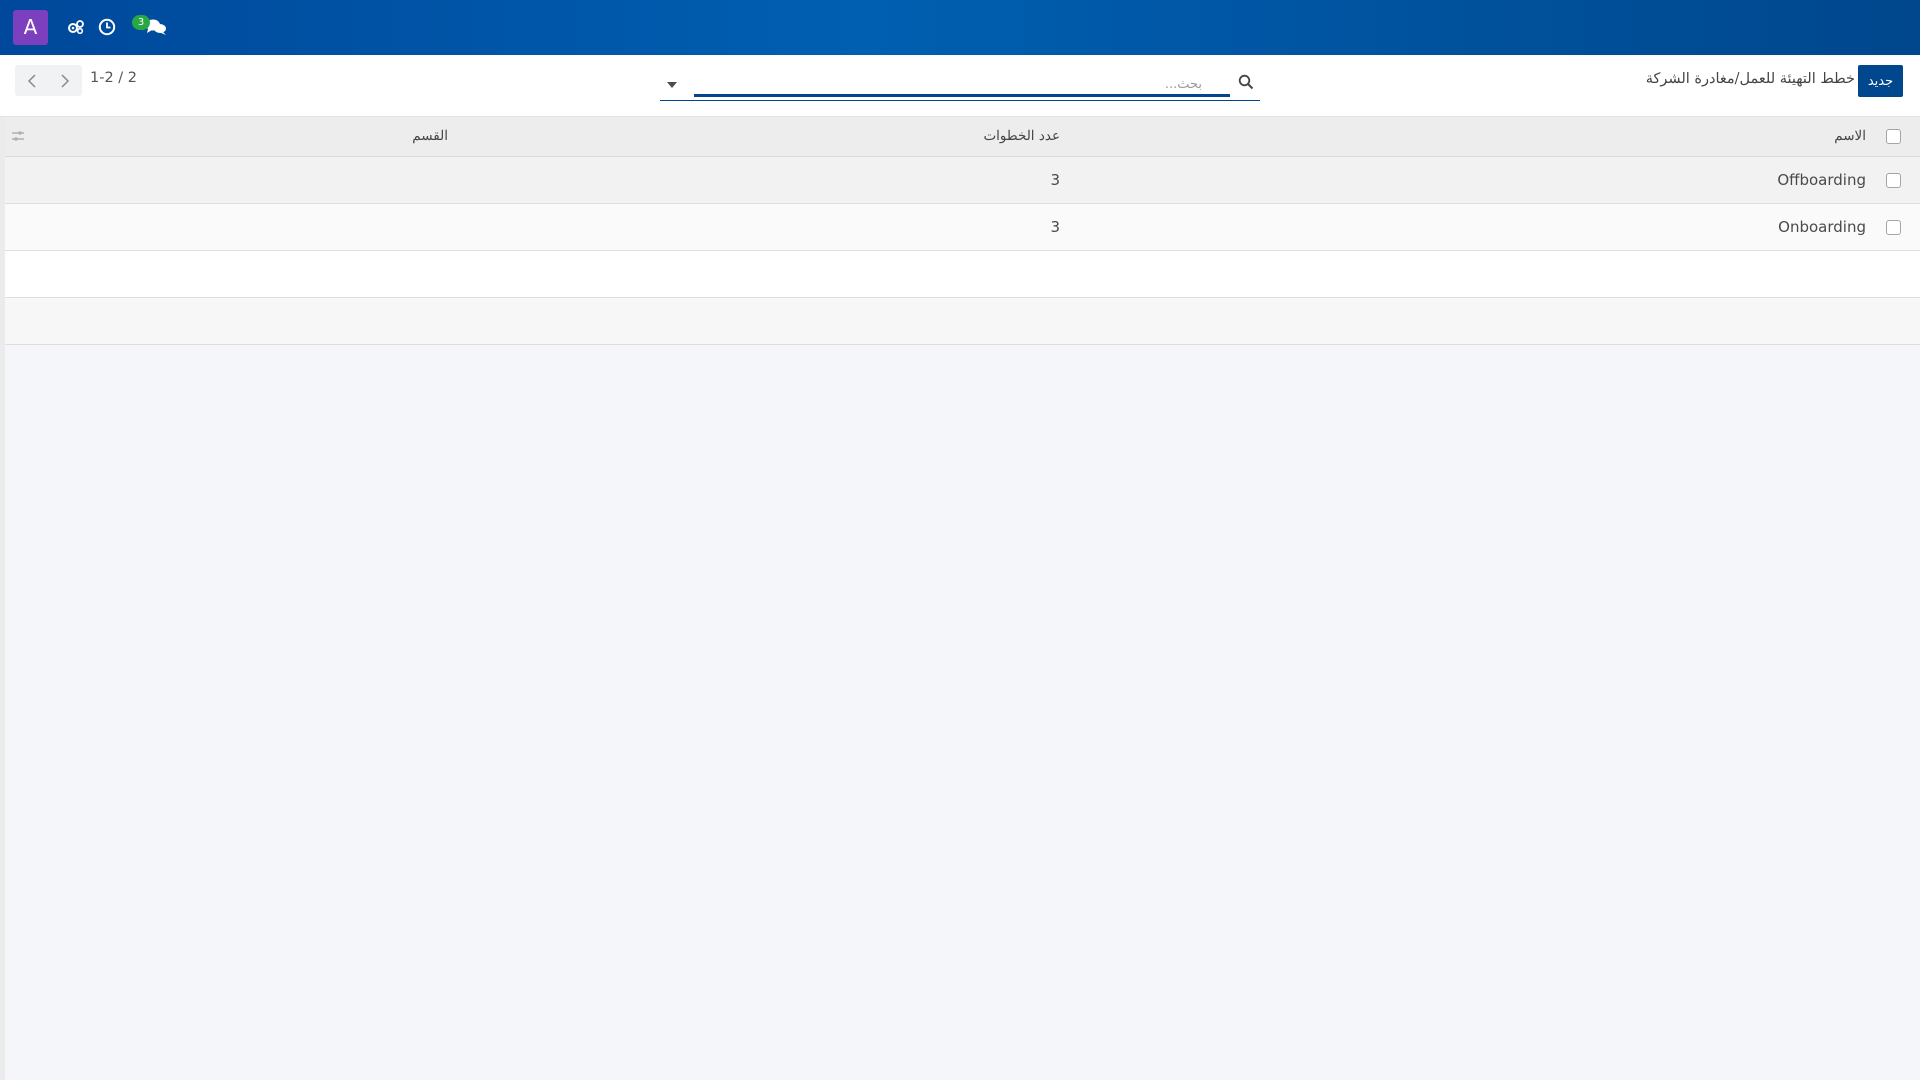 The height and width of the screenshot is (1080, 1920). Describe the element at coordinates (1880, 81) in the screenshot. I see `new-button: جديد` at that location.